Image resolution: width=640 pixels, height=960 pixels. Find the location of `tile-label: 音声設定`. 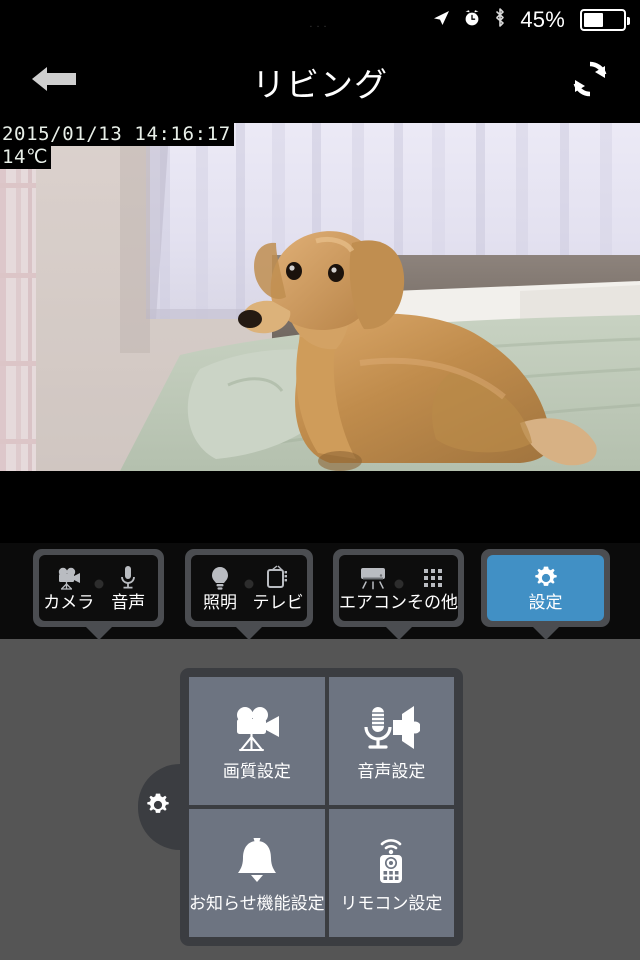

tile-label: 音声設定 is located at coordinates (391, 771).